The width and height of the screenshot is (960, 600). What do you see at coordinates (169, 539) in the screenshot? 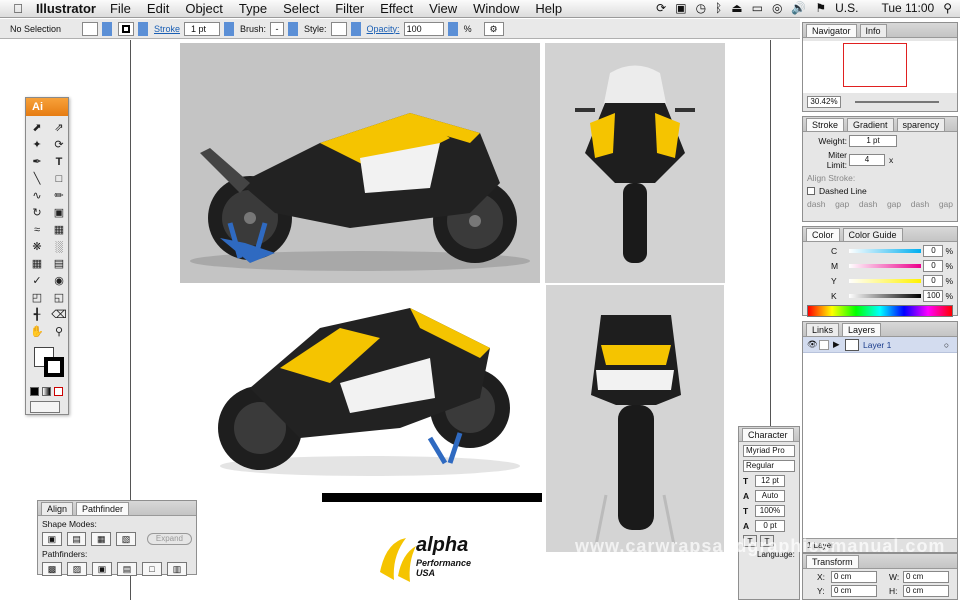
I see `expand-button: Expand` at bounding box center [169, 539].